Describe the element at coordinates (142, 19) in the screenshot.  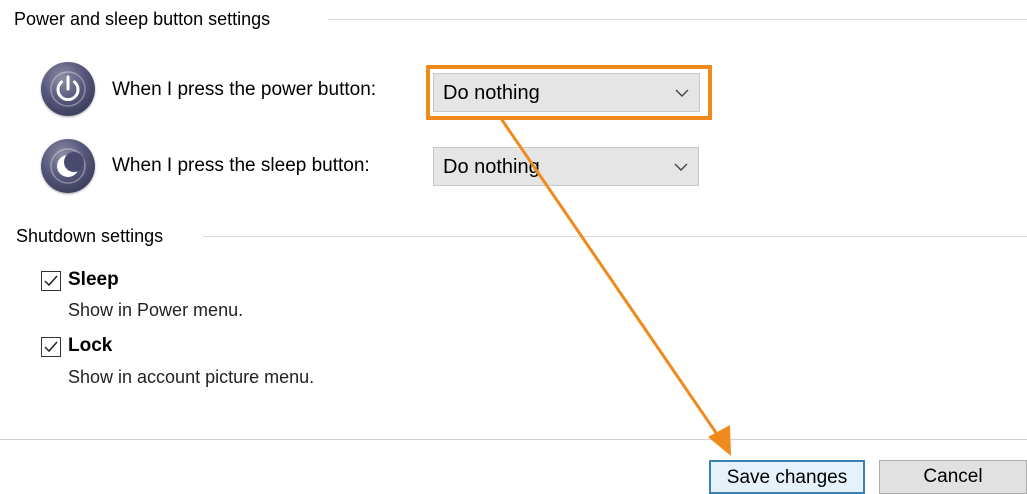
I see `power-sleep-group-title: Power and sleep button settings` at that location.